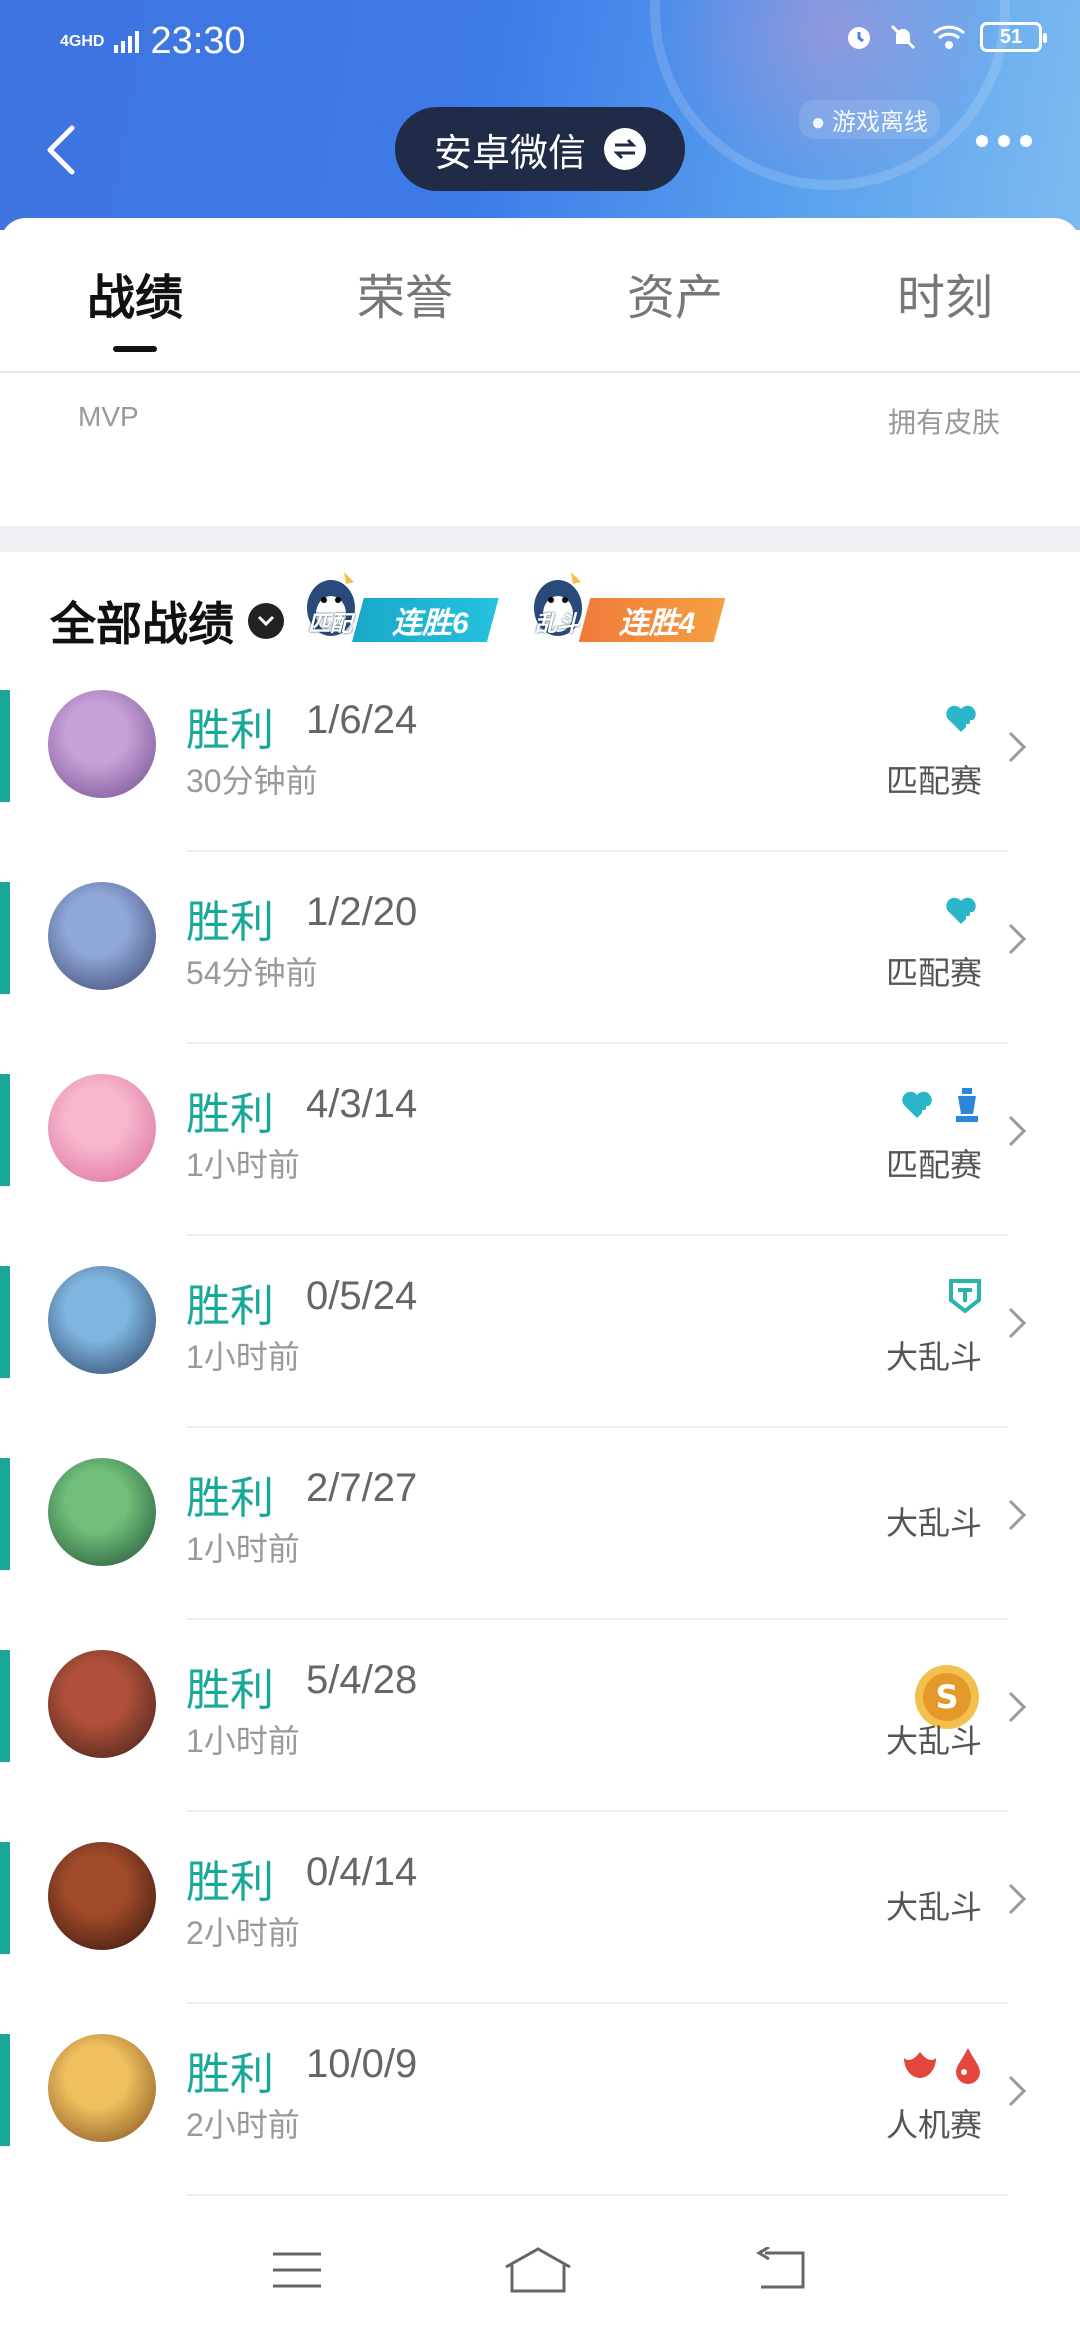  I want to click on streak-text: 连胜6, so click(430, 623).